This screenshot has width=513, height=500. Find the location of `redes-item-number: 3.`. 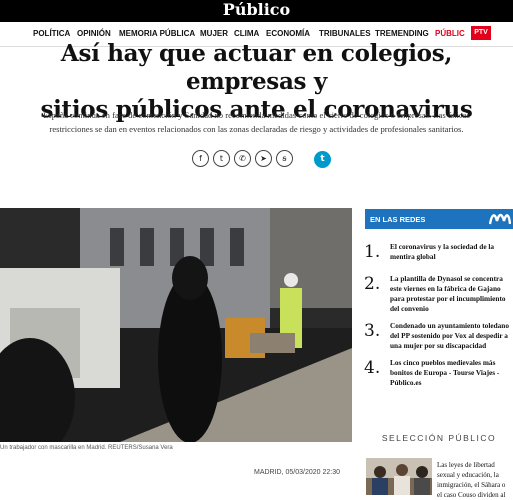

redes-item-number: 3. is located at coordinates (372, 331).